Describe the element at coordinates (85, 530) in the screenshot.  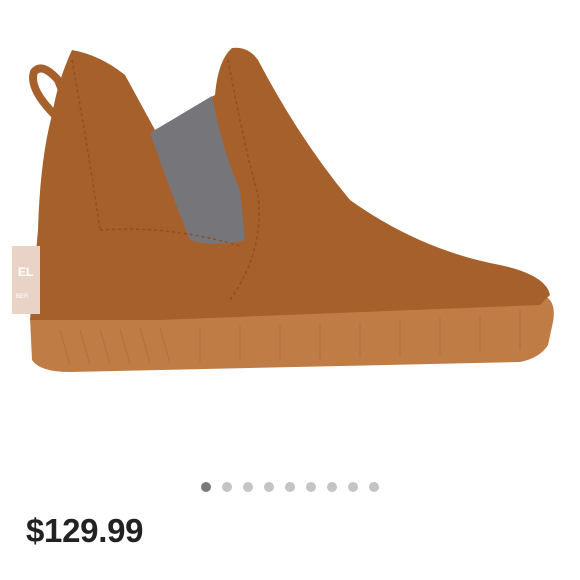
I see `price-label: $129.99` at that location.